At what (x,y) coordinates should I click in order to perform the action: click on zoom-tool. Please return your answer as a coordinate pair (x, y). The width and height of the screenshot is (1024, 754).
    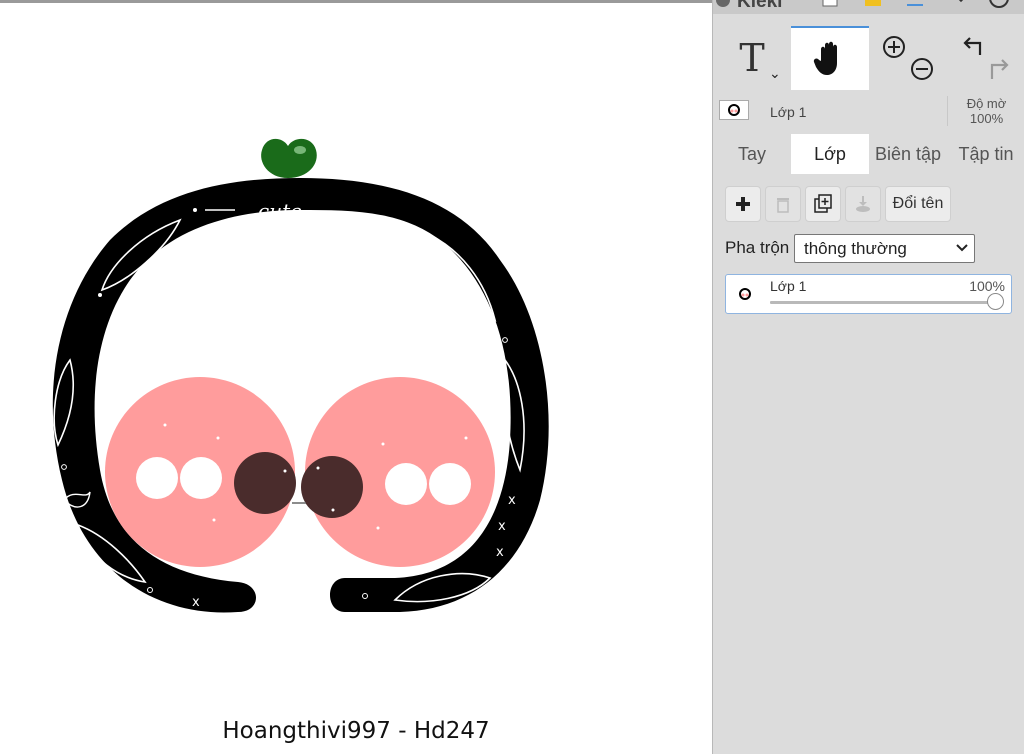
    Looking at the image, I should click on (908, 58).